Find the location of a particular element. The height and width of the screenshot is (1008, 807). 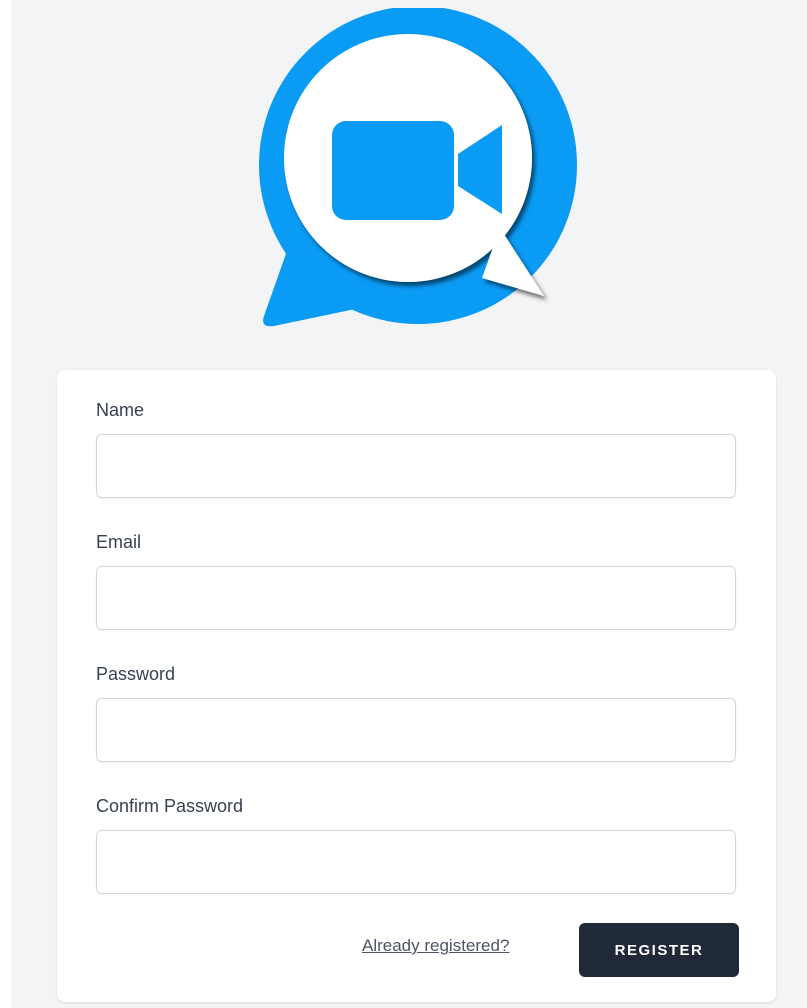

email-label: Email is located at coordinates (119, 542).